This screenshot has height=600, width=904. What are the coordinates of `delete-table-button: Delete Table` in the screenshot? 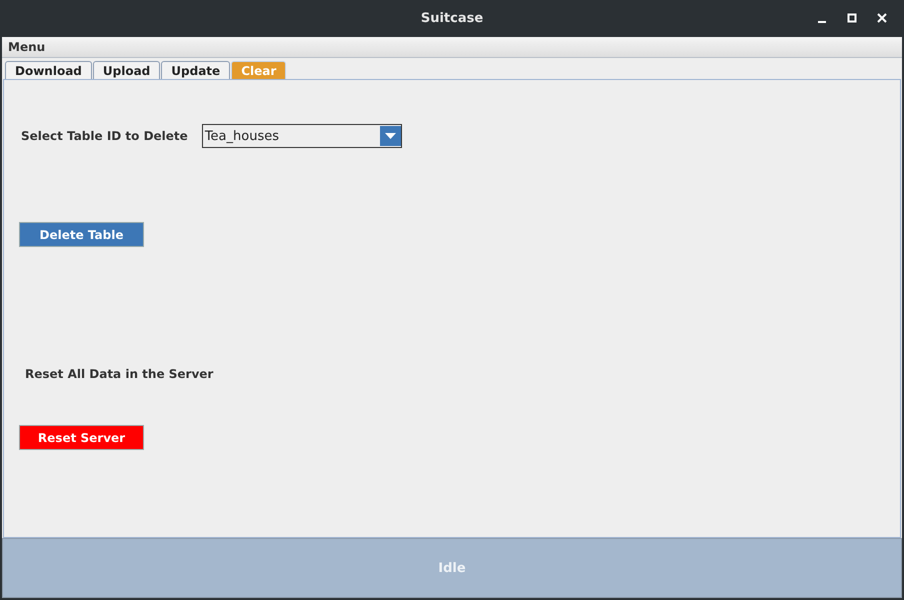 It's located at (81, 234).